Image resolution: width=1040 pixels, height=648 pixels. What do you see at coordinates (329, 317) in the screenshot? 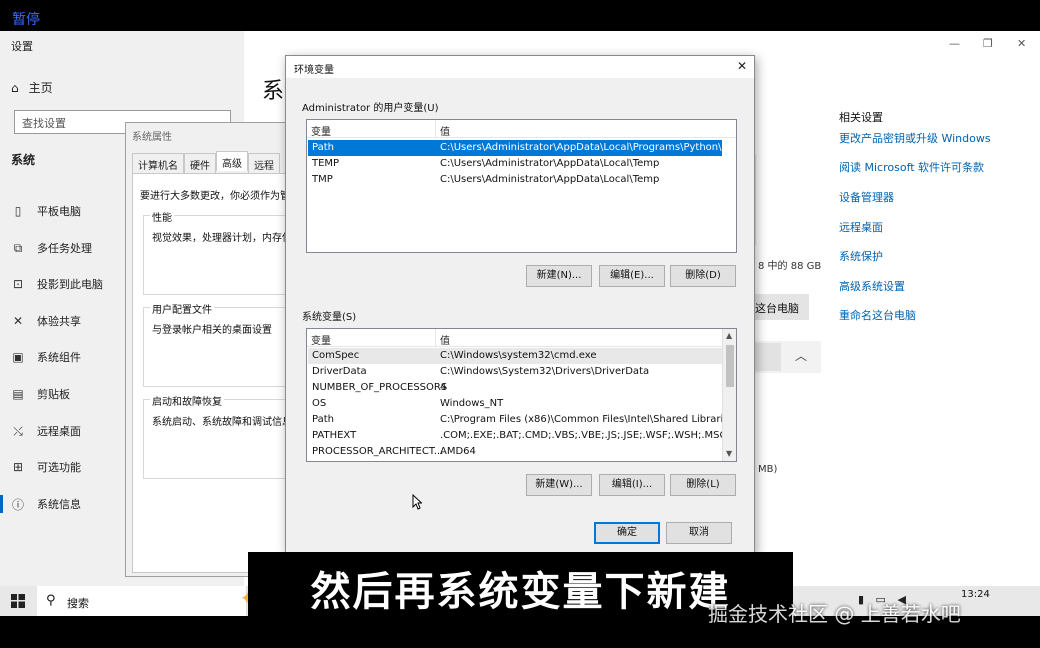
I see `system-variables-label: 系统变量(S)` at bounding box center [329, 317].